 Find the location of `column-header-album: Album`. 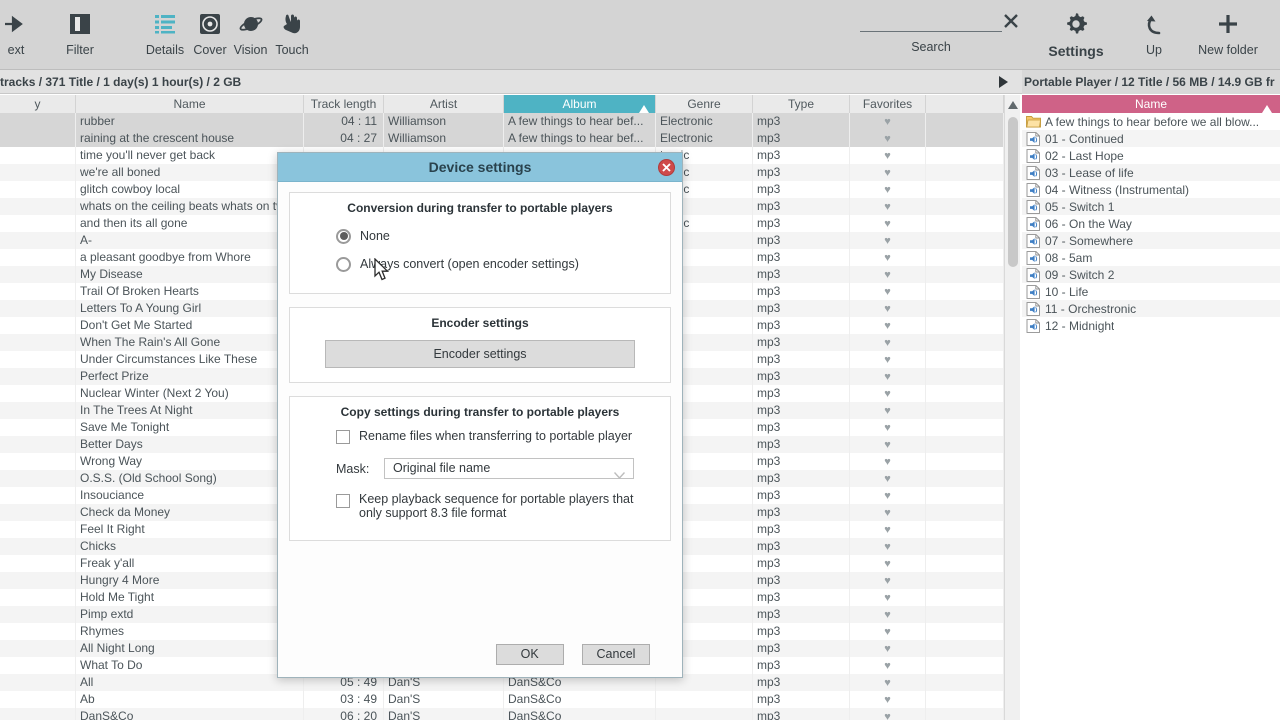

column-header-album: Album is located at coordinates (580, 104).